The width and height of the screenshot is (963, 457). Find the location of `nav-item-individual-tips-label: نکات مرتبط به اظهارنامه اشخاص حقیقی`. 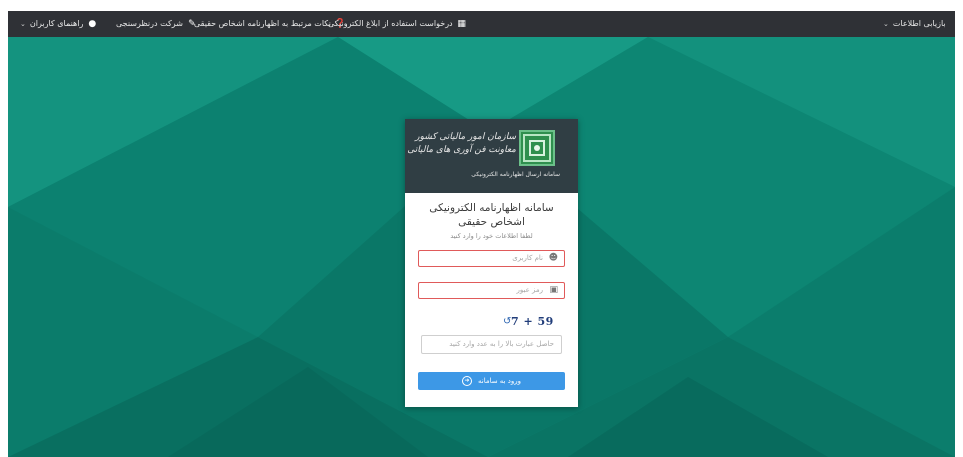

nav-item-individual-tips-label: نکات مرتبط به اظهارنامه اشخاص حقیقی is located at coordinates (262, 23).